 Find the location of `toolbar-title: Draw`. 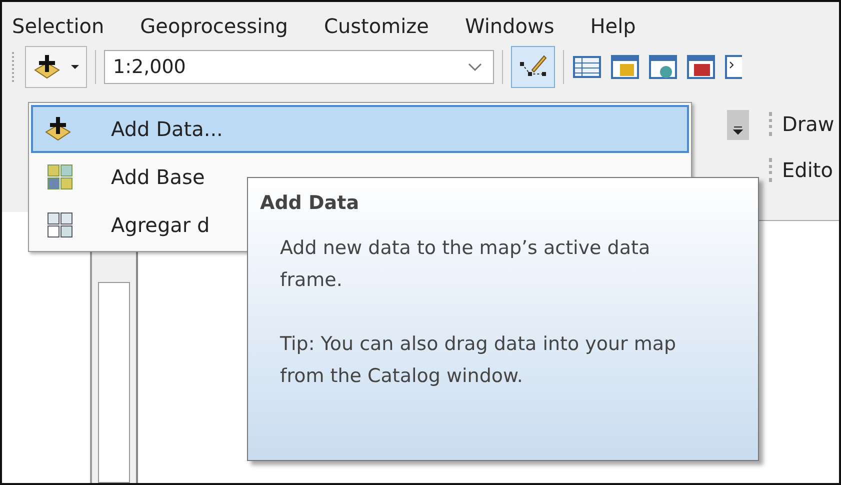

toolbar-title: Draw is located at coordinates (808, 124).